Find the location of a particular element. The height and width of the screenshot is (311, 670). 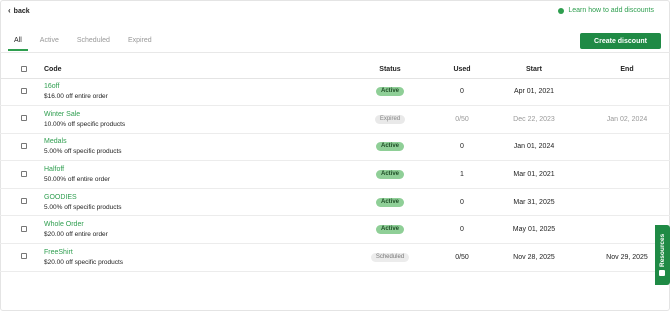

start-date-cell: May 01, 2025 is located at coordinates (534, 230).